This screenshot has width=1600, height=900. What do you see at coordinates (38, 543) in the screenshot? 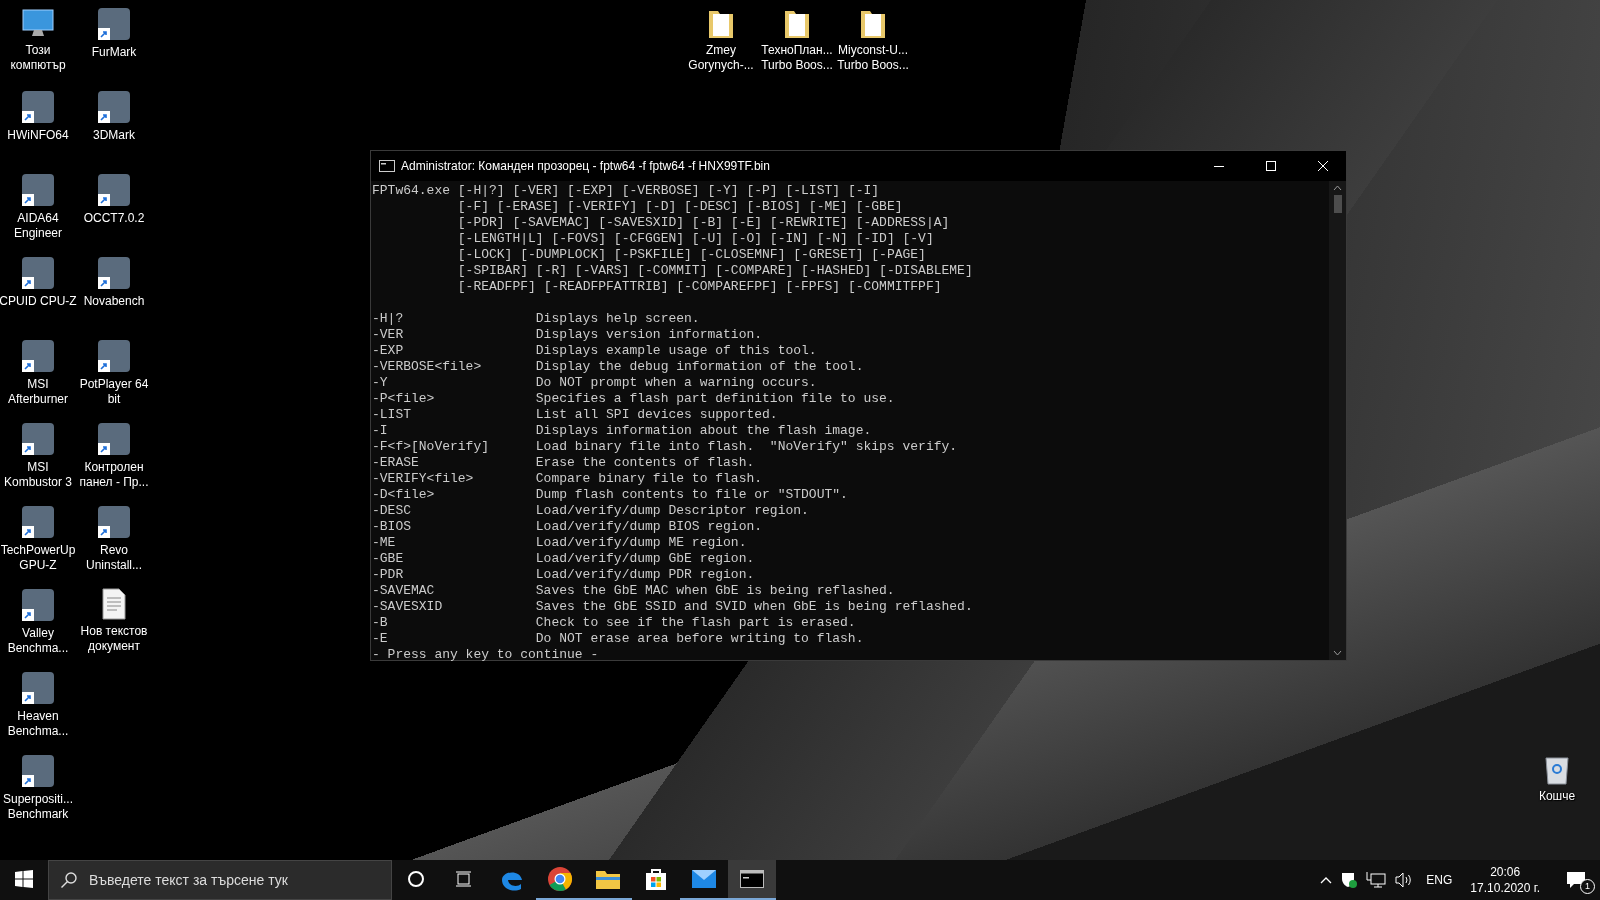
I see `desktop-shortcut: TechPowerUp GPU-Z` at bounding box center [38, 543].